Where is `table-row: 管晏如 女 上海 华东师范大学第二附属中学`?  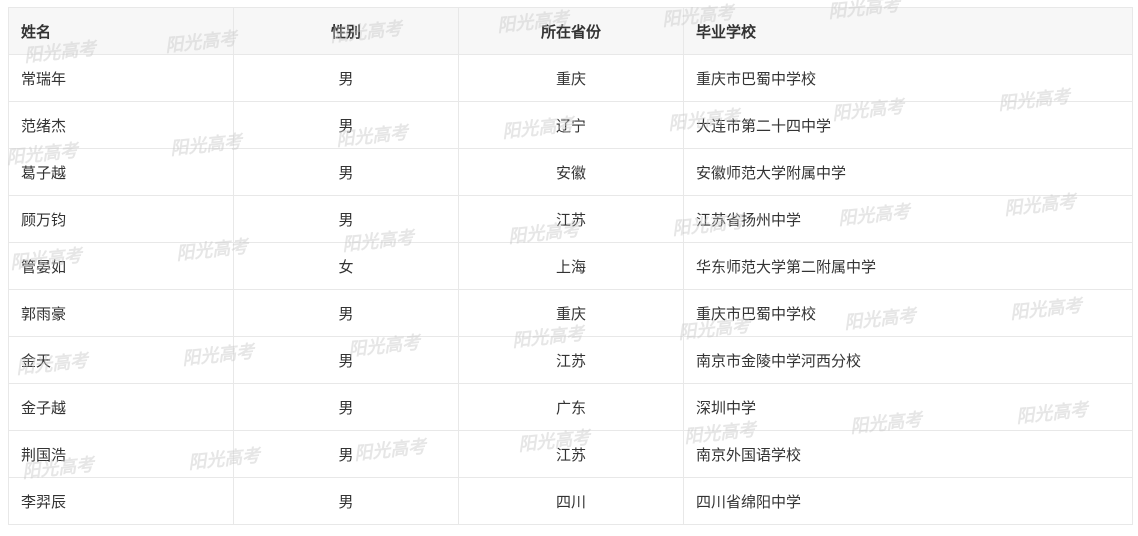
table-row: 管晏如 女 上海 华东师范大学第二附属中学 is located at coordinates (570, 266).